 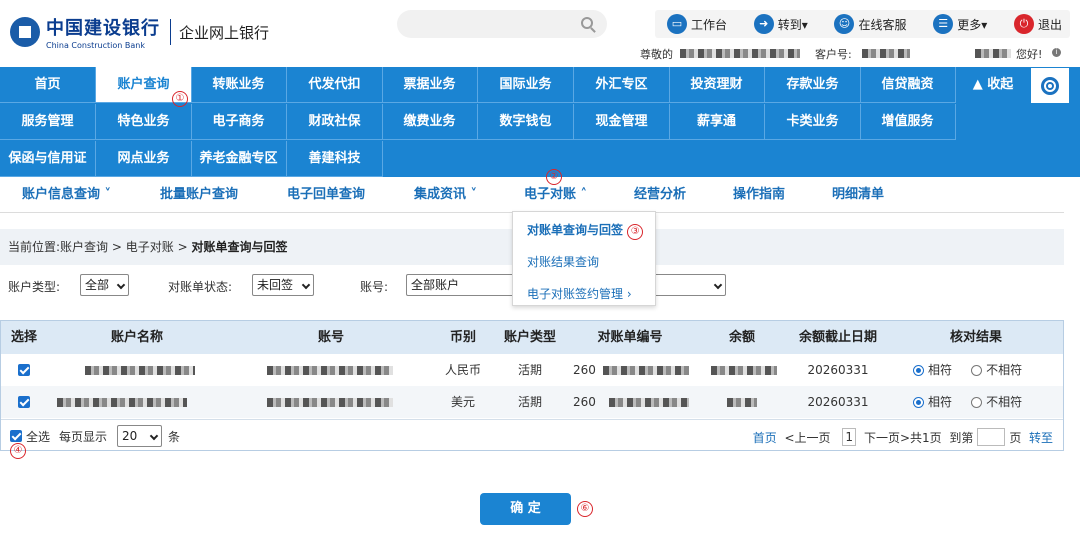 I want to click on col-account-name: 账户名称, so click(x=136, y=337).